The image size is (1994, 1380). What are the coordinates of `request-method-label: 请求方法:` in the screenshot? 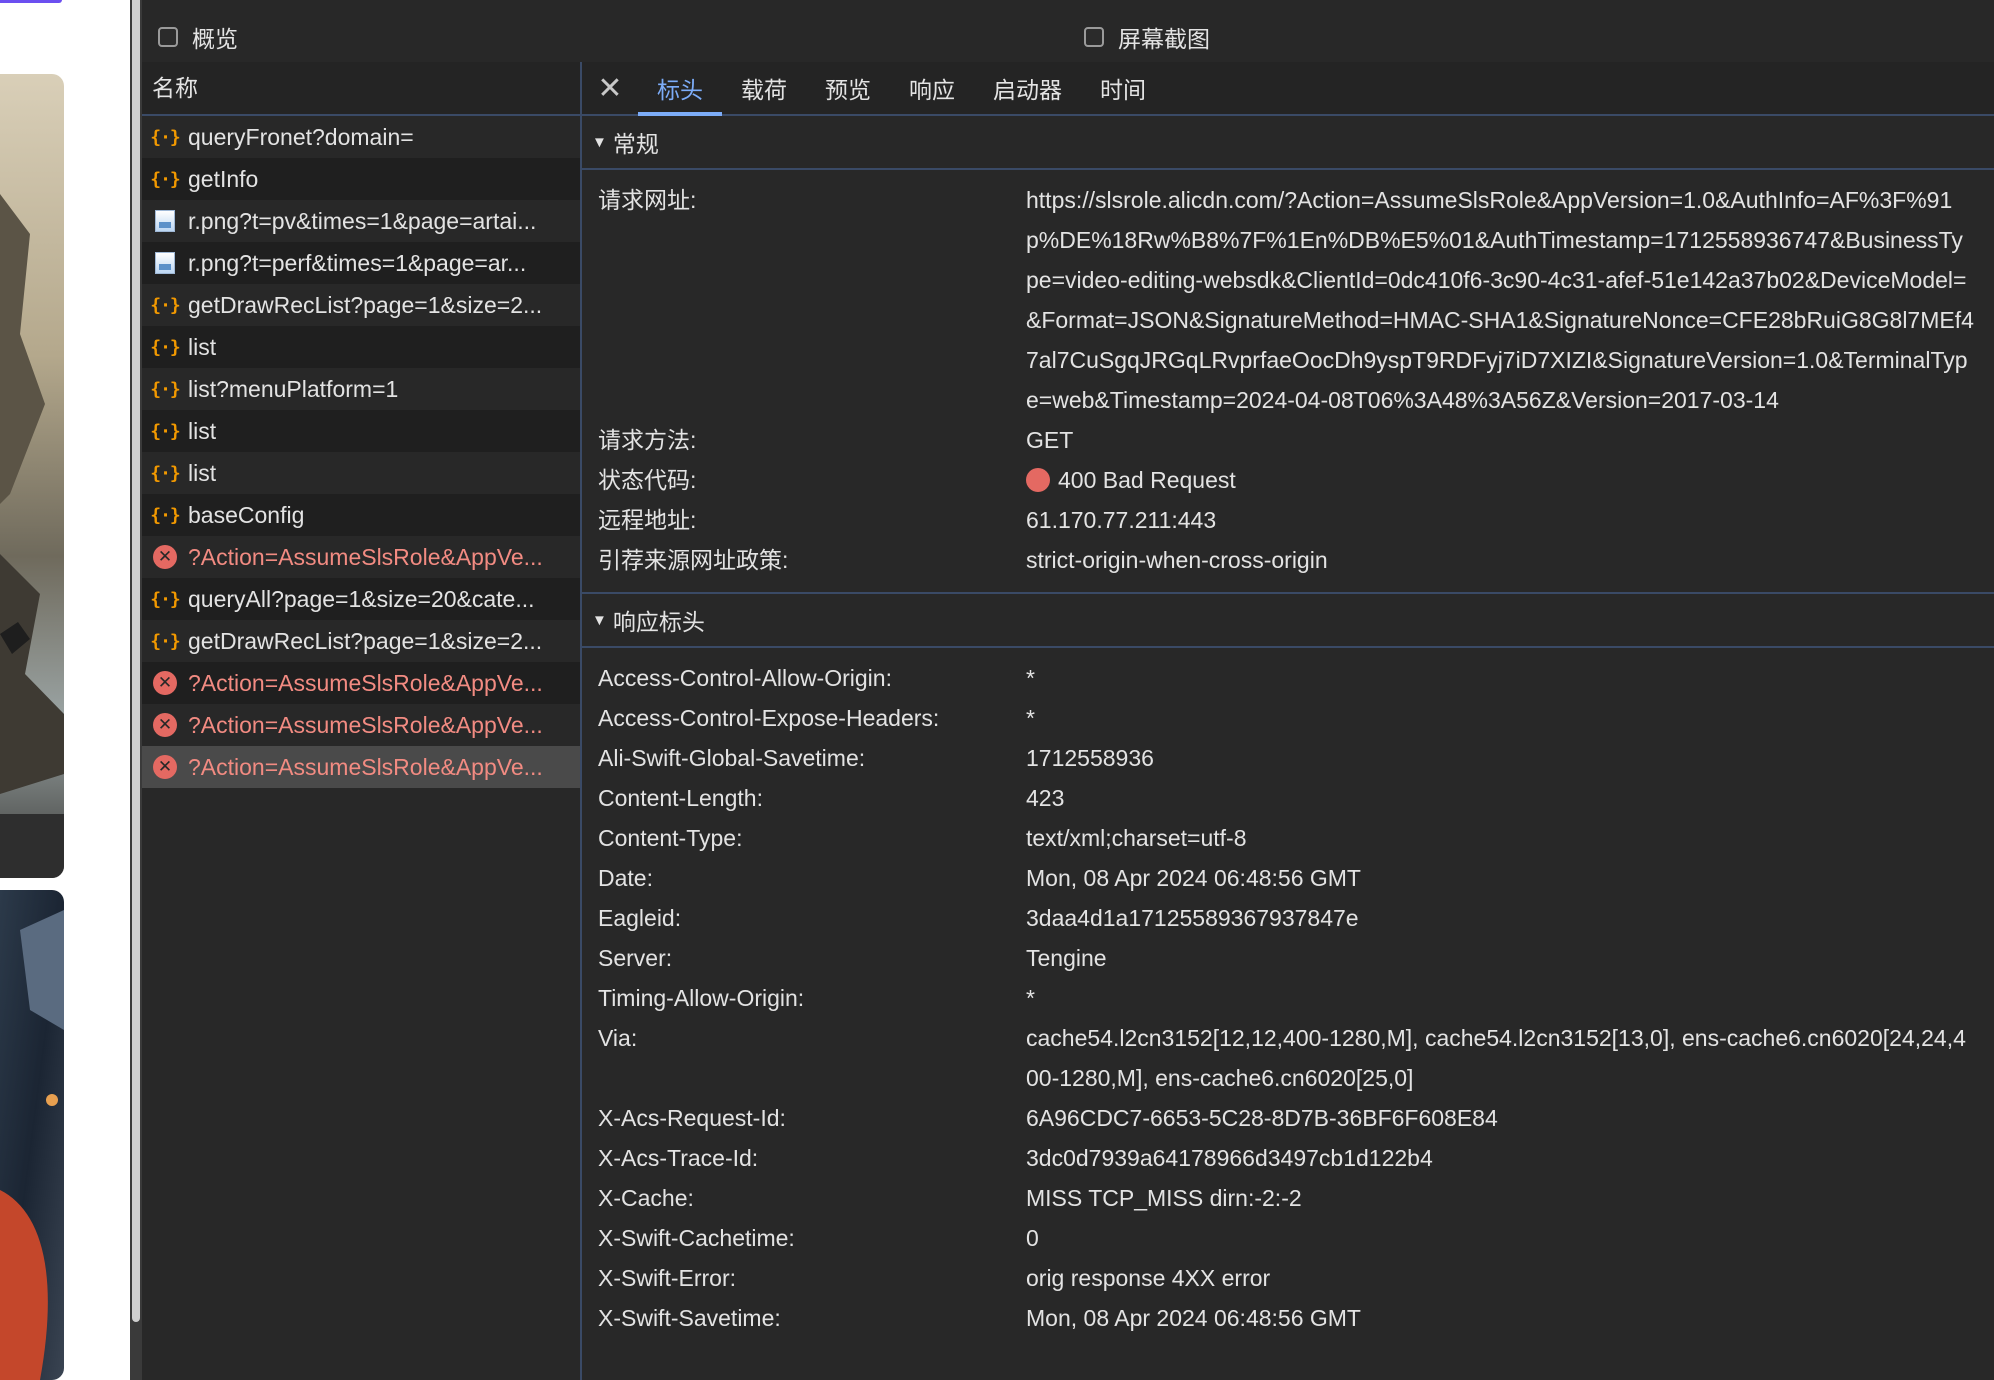 It's located at (647, 440).